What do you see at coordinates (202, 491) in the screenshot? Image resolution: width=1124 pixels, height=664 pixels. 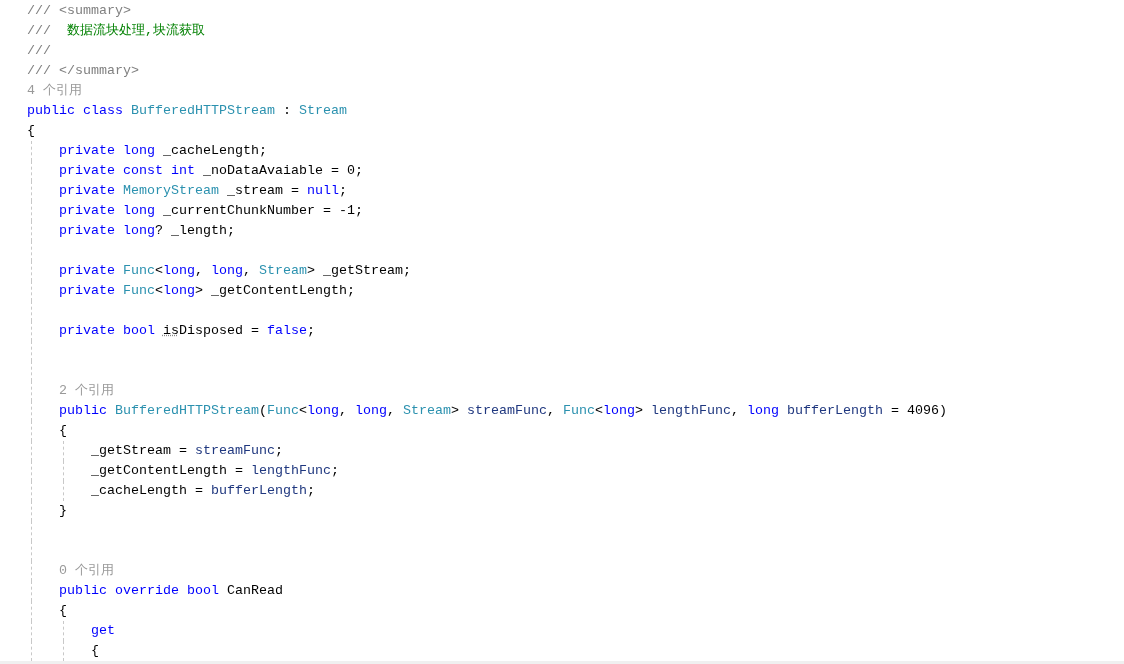 I see `code-line: _cacheLength = bufferLength;` at bounding box center [202, 491].